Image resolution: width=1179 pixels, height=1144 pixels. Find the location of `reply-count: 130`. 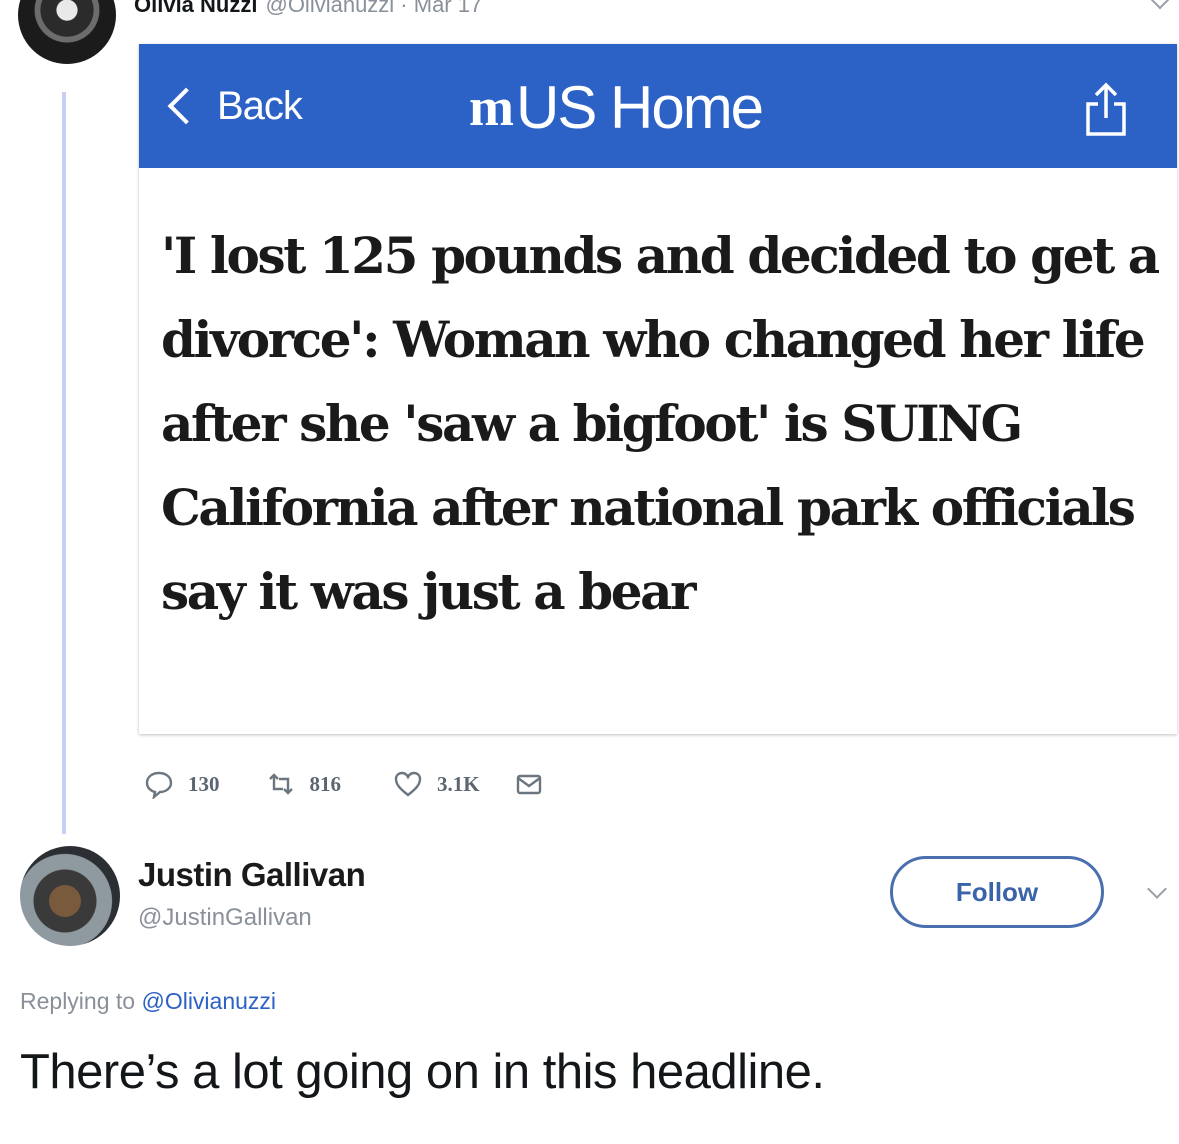

reply-count: 130 is located at coordinates (204, 783).